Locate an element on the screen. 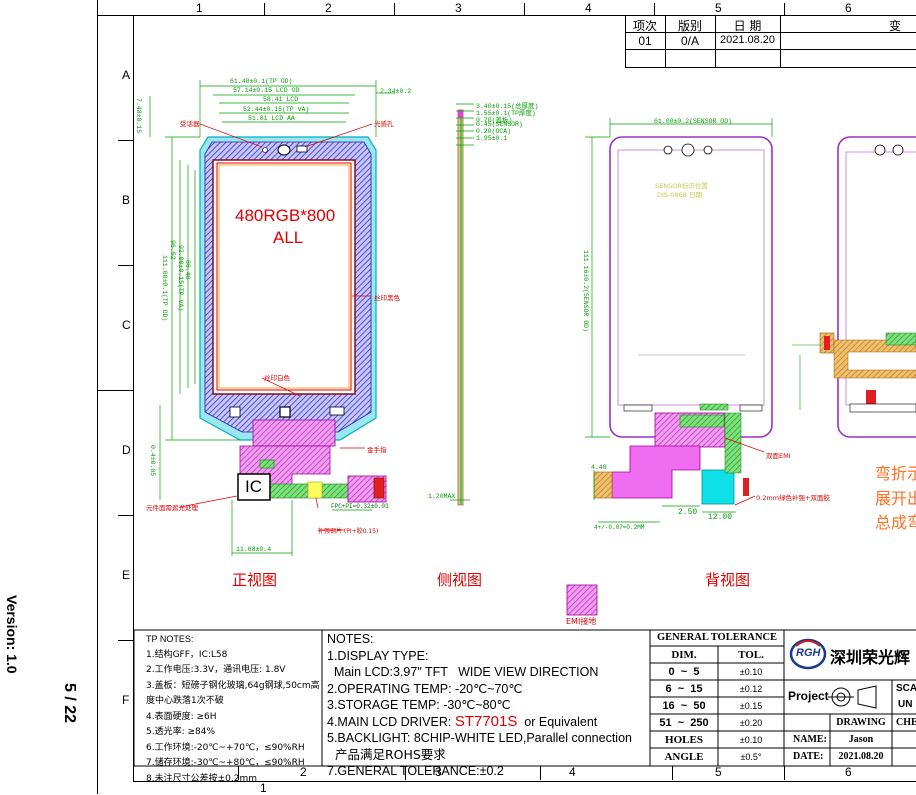 This screenshot has width=916, height=795. tolerance-dim-holes: HOLES is located at coordinates (684, 740).